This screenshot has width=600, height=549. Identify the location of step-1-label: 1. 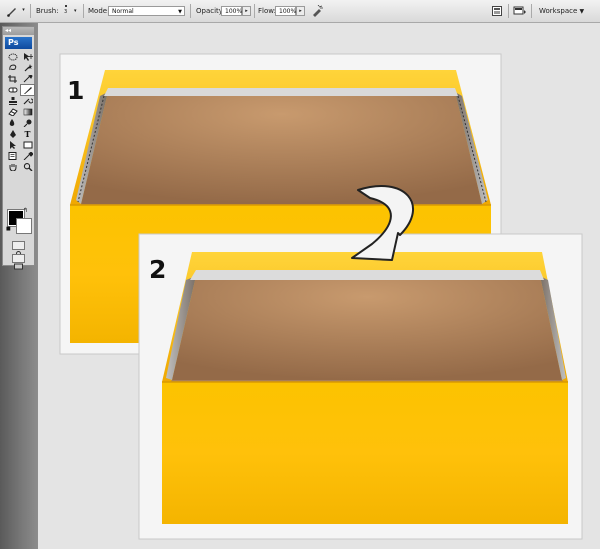
(76, 90).